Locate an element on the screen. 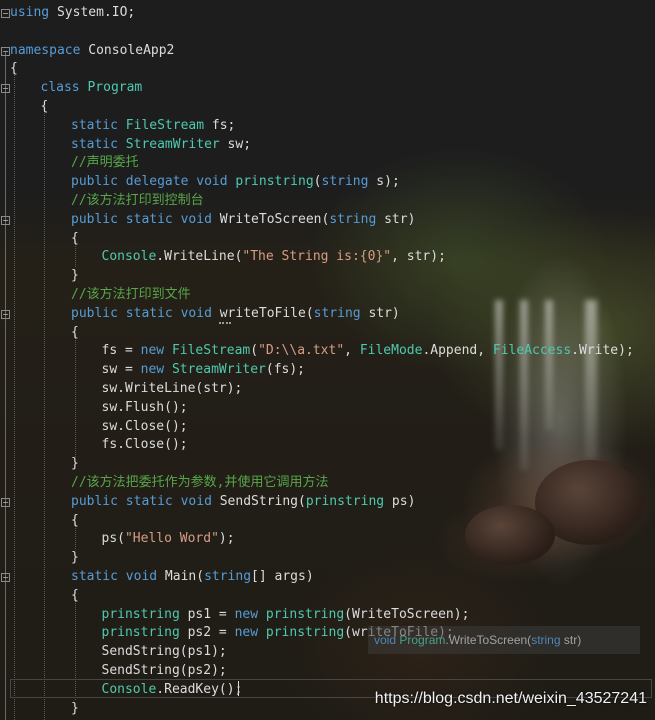  code-token: Console is located at coordinates (129, 257).